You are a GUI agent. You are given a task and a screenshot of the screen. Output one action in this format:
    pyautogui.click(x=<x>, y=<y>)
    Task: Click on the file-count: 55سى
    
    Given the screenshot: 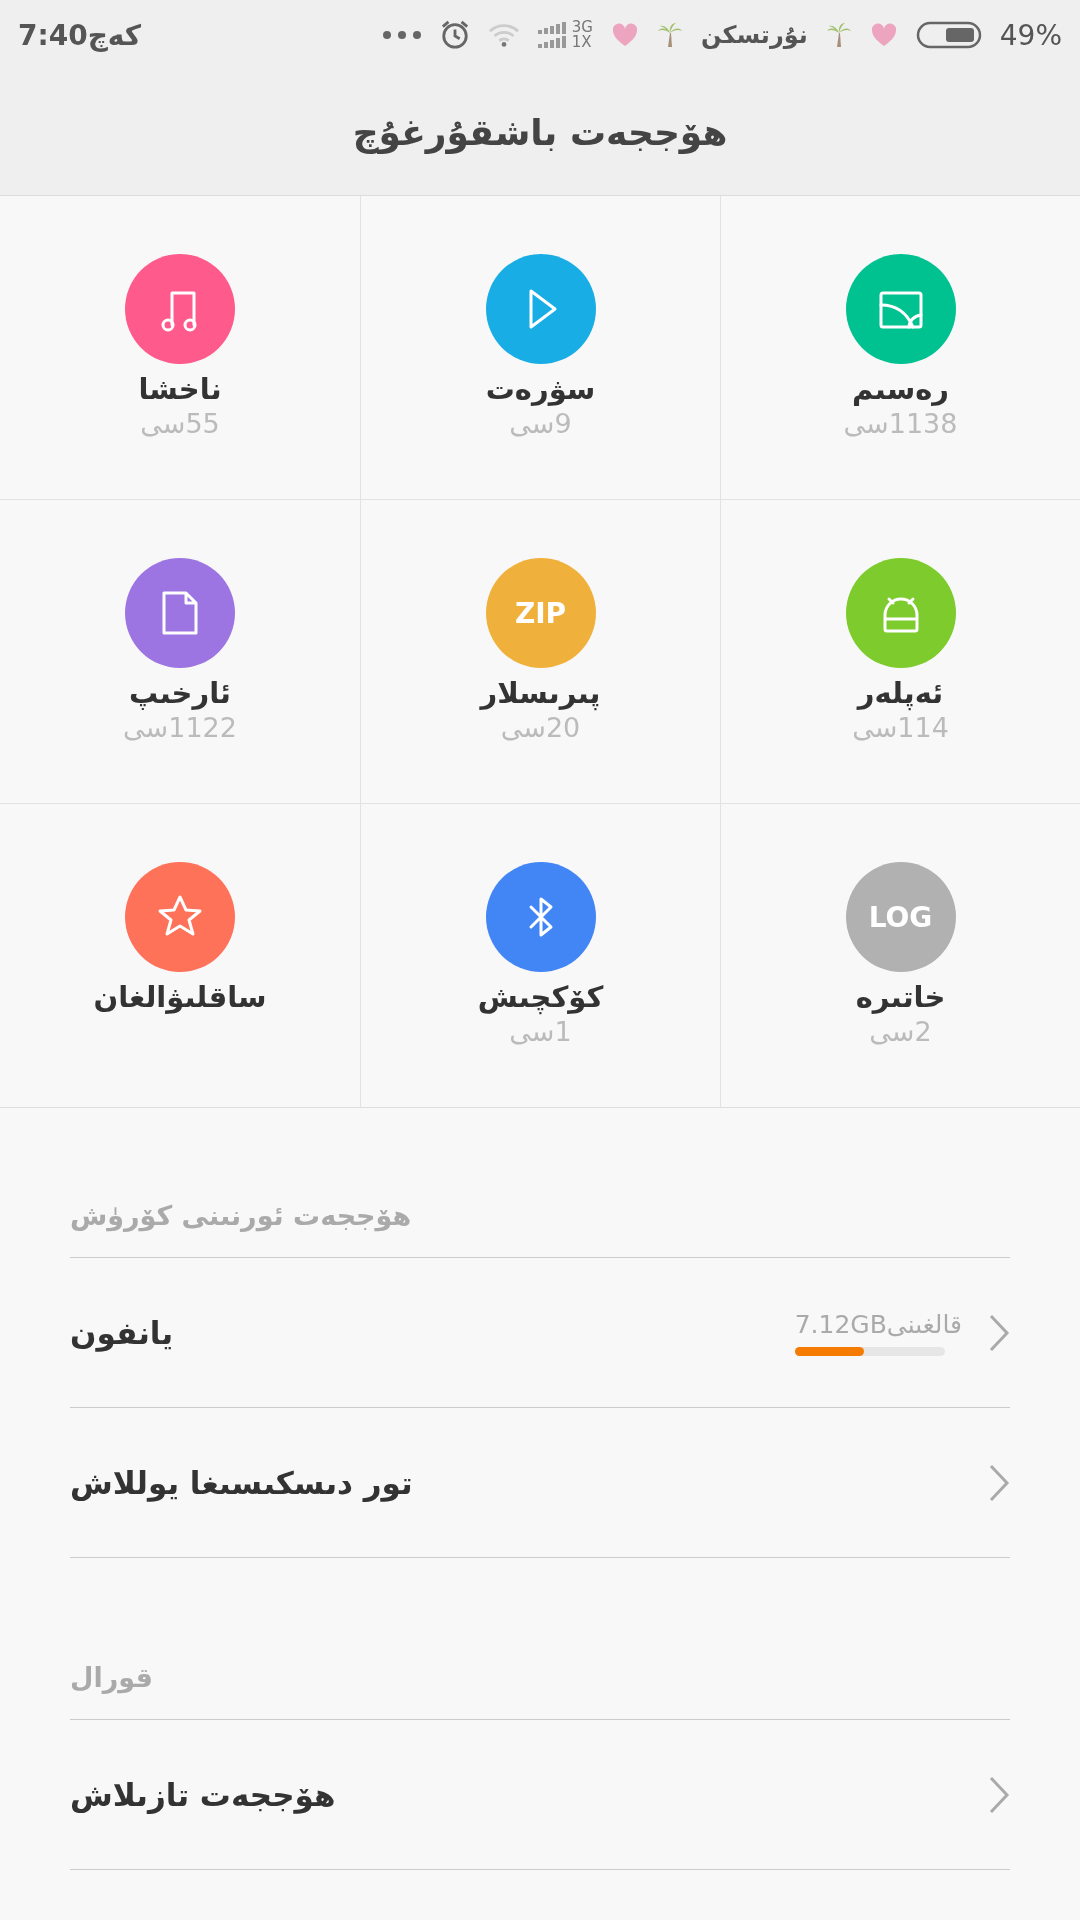 What is the action you would take?
    pyautogui.click(x=180, y=423)
    